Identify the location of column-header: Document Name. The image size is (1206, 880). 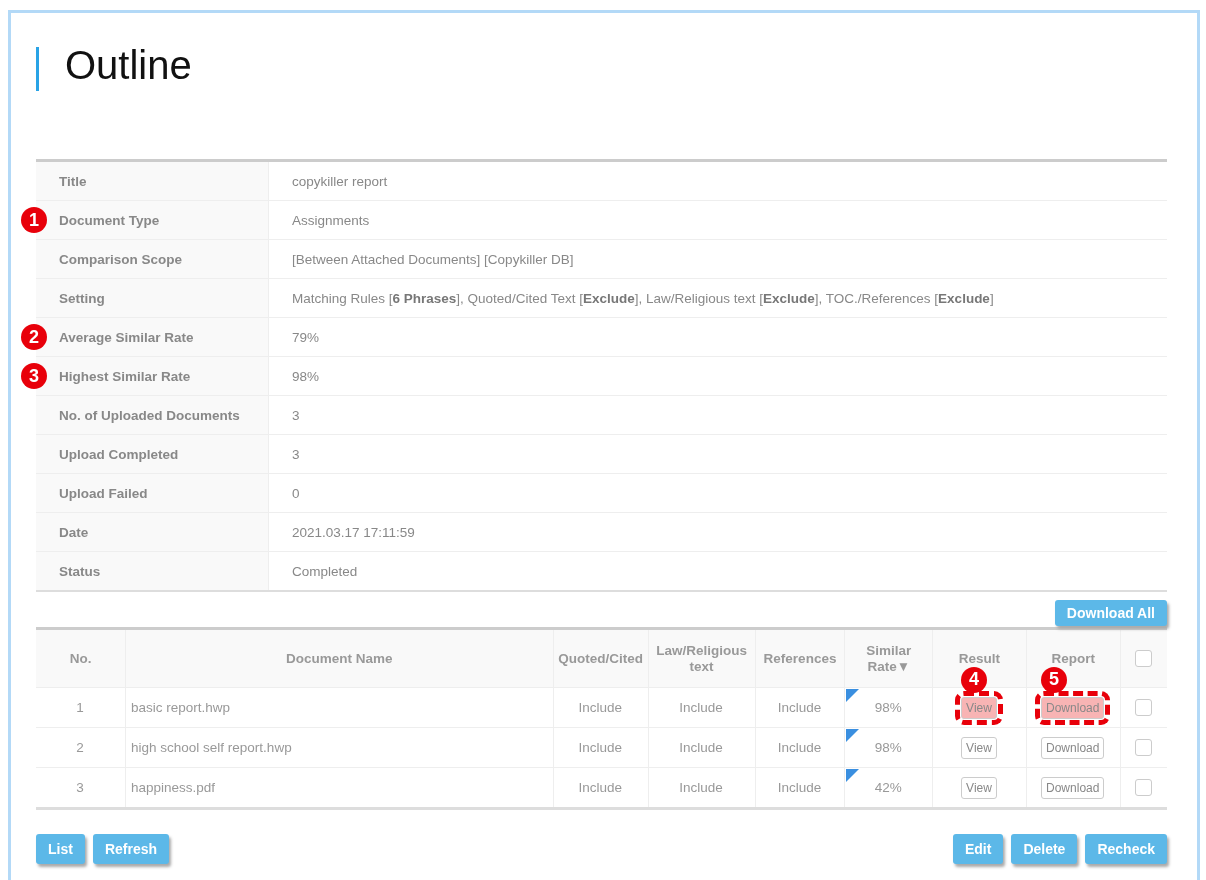
(339, 658).